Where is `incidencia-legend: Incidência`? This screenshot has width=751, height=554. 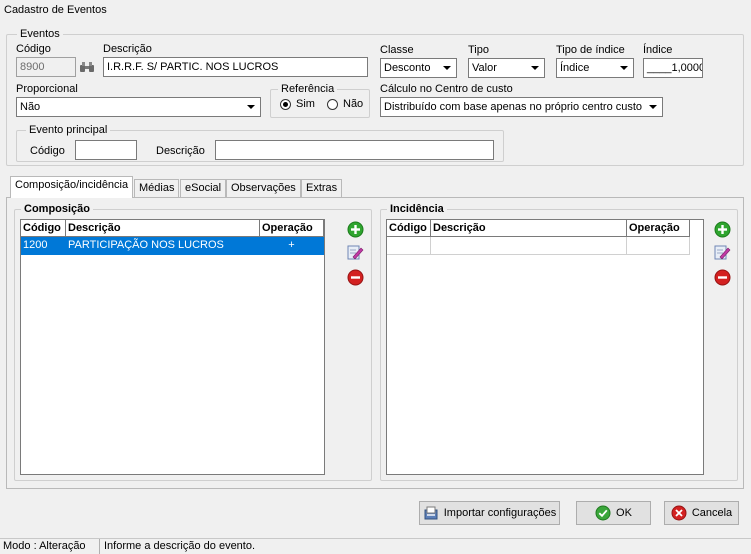
incidencia-legend: Incidência is located at coordinates (417, 209).